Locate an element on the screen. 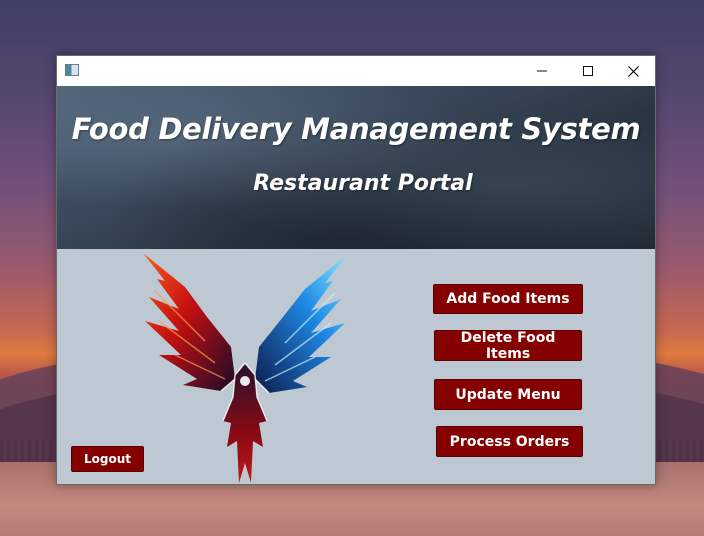 The image size is (704, 536). maximize-button is located at coordinates (588, 71).